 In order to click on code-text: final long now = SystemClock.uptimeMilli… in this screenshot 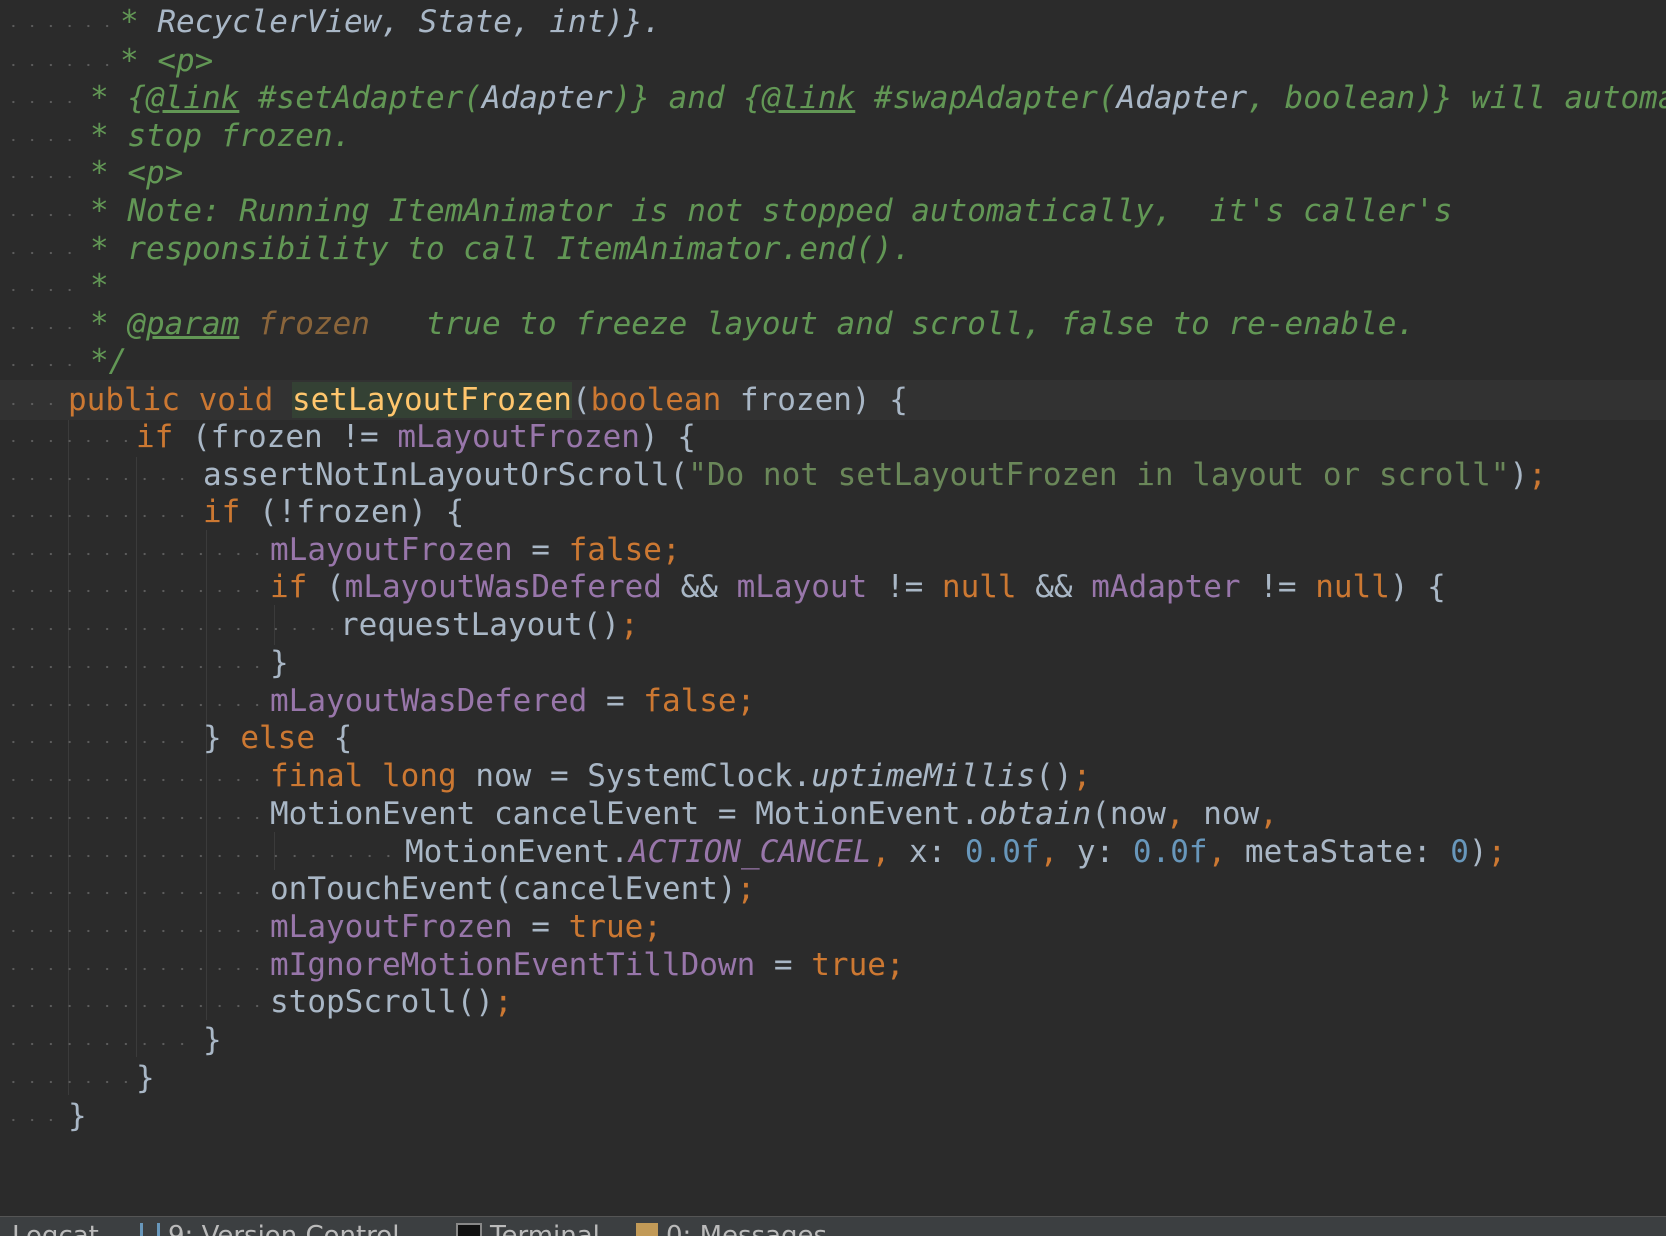, I will do `click(680, 776)`.